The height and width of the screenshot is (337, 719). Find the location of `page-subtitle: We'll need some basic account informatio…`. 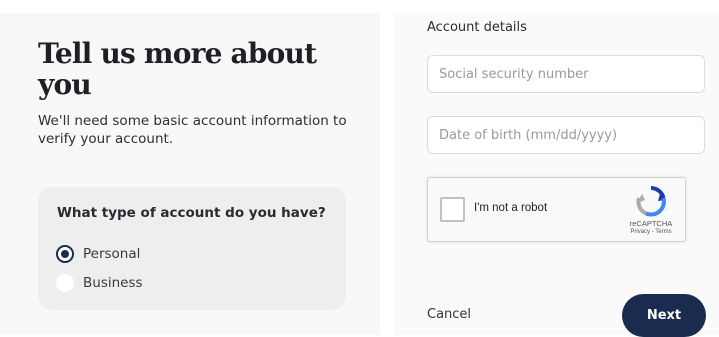

page-subtitle: We'll need some basic account informatio… is located at coordinates (192, 130).